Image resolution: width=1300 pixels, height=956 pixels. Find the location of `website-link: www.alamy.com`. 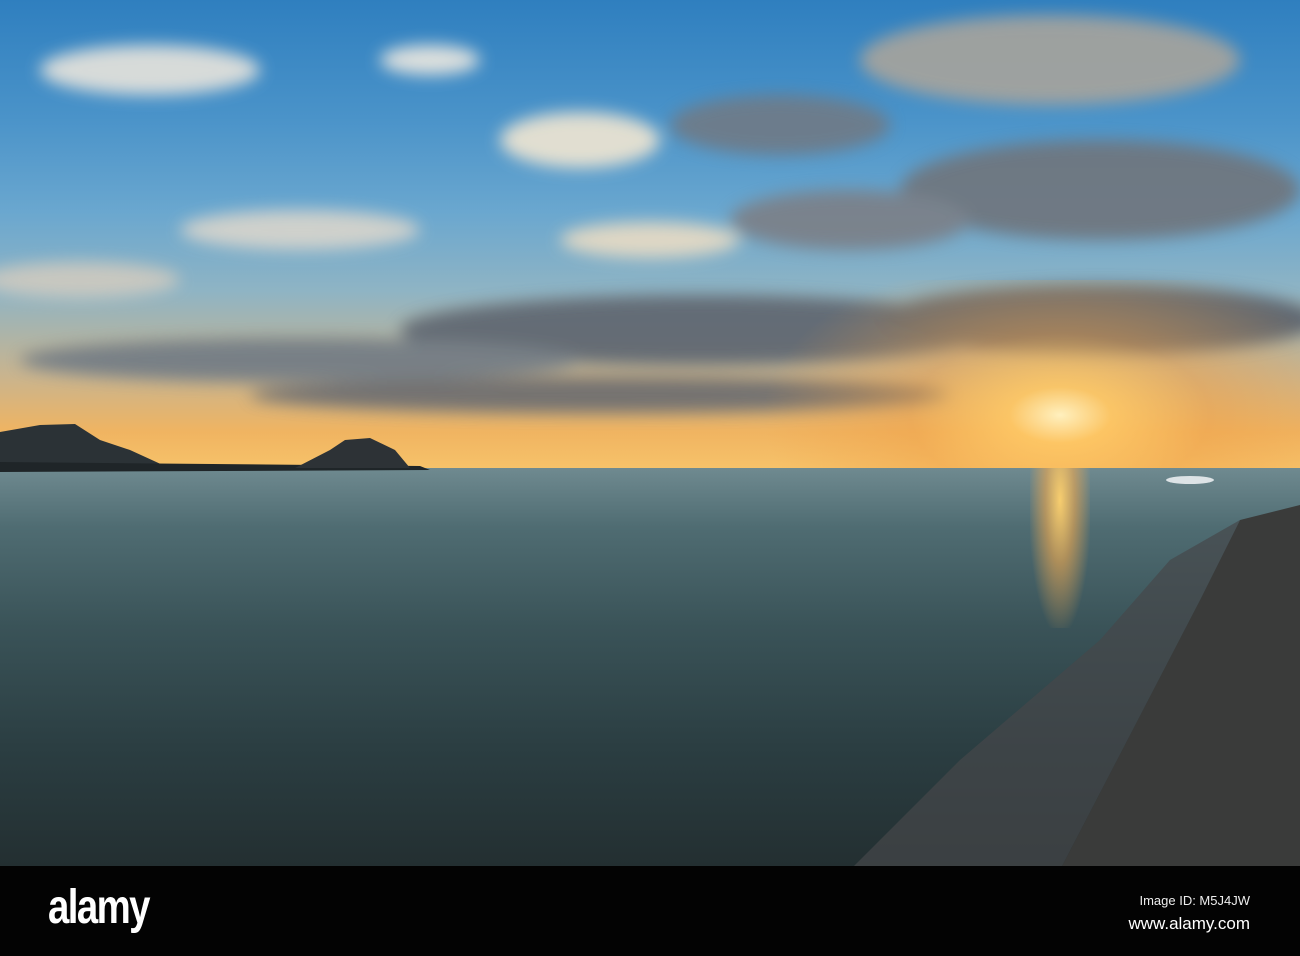

website-link: www.alamy.com is located at coordinates (1189, 923).